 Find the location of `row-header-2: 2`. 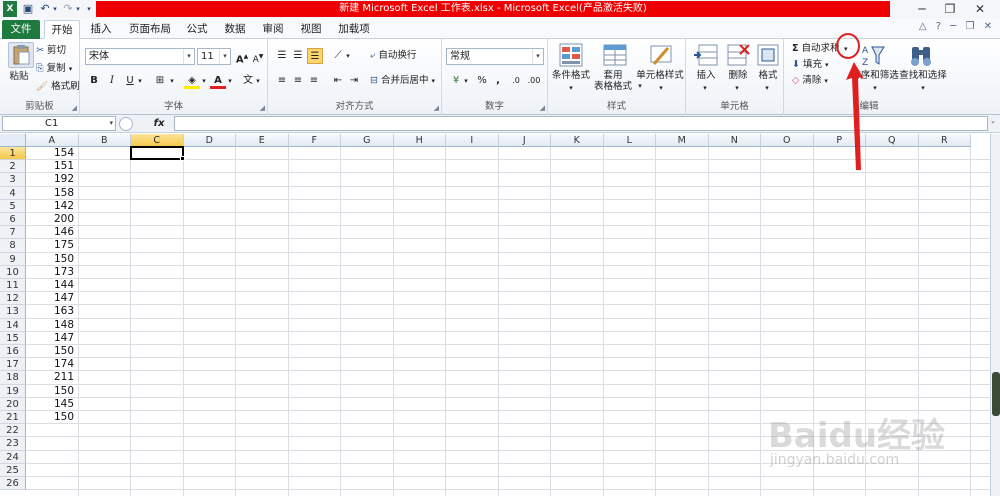

row-header-2: 2 is located at coordinates (13, 167).